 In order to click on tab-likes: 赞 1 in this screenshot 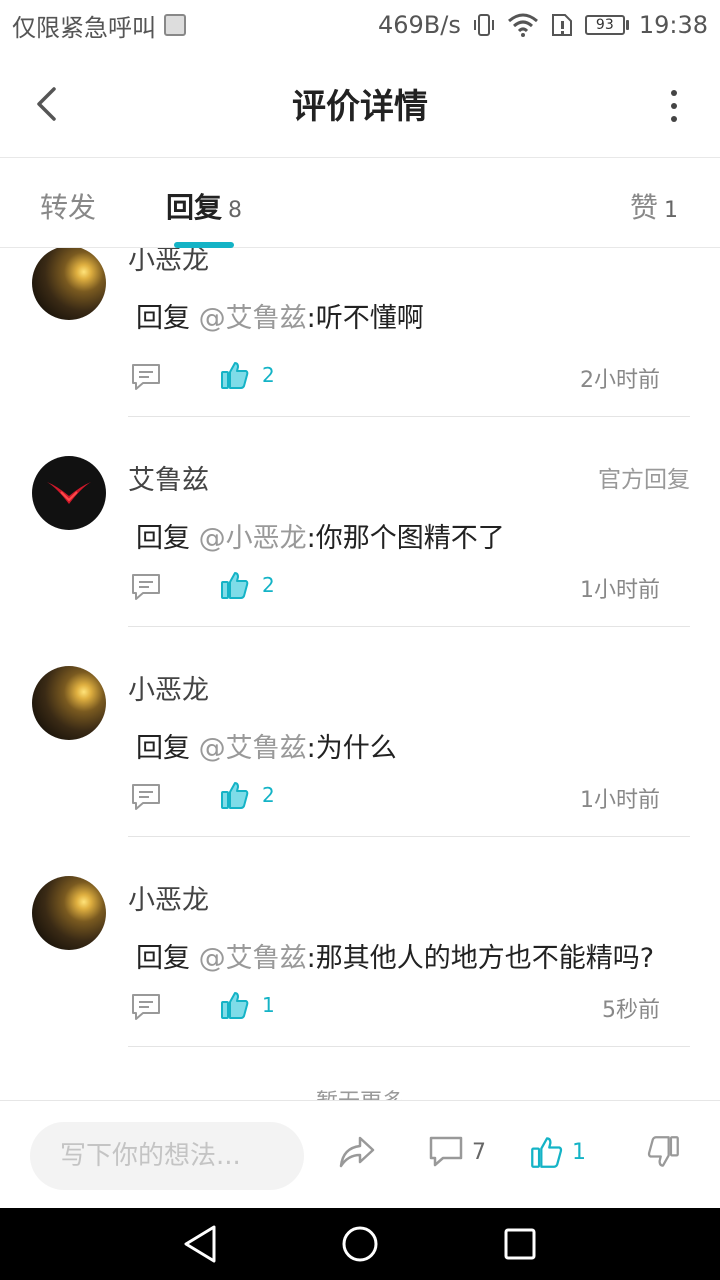, I will do `click(654, 206)`.